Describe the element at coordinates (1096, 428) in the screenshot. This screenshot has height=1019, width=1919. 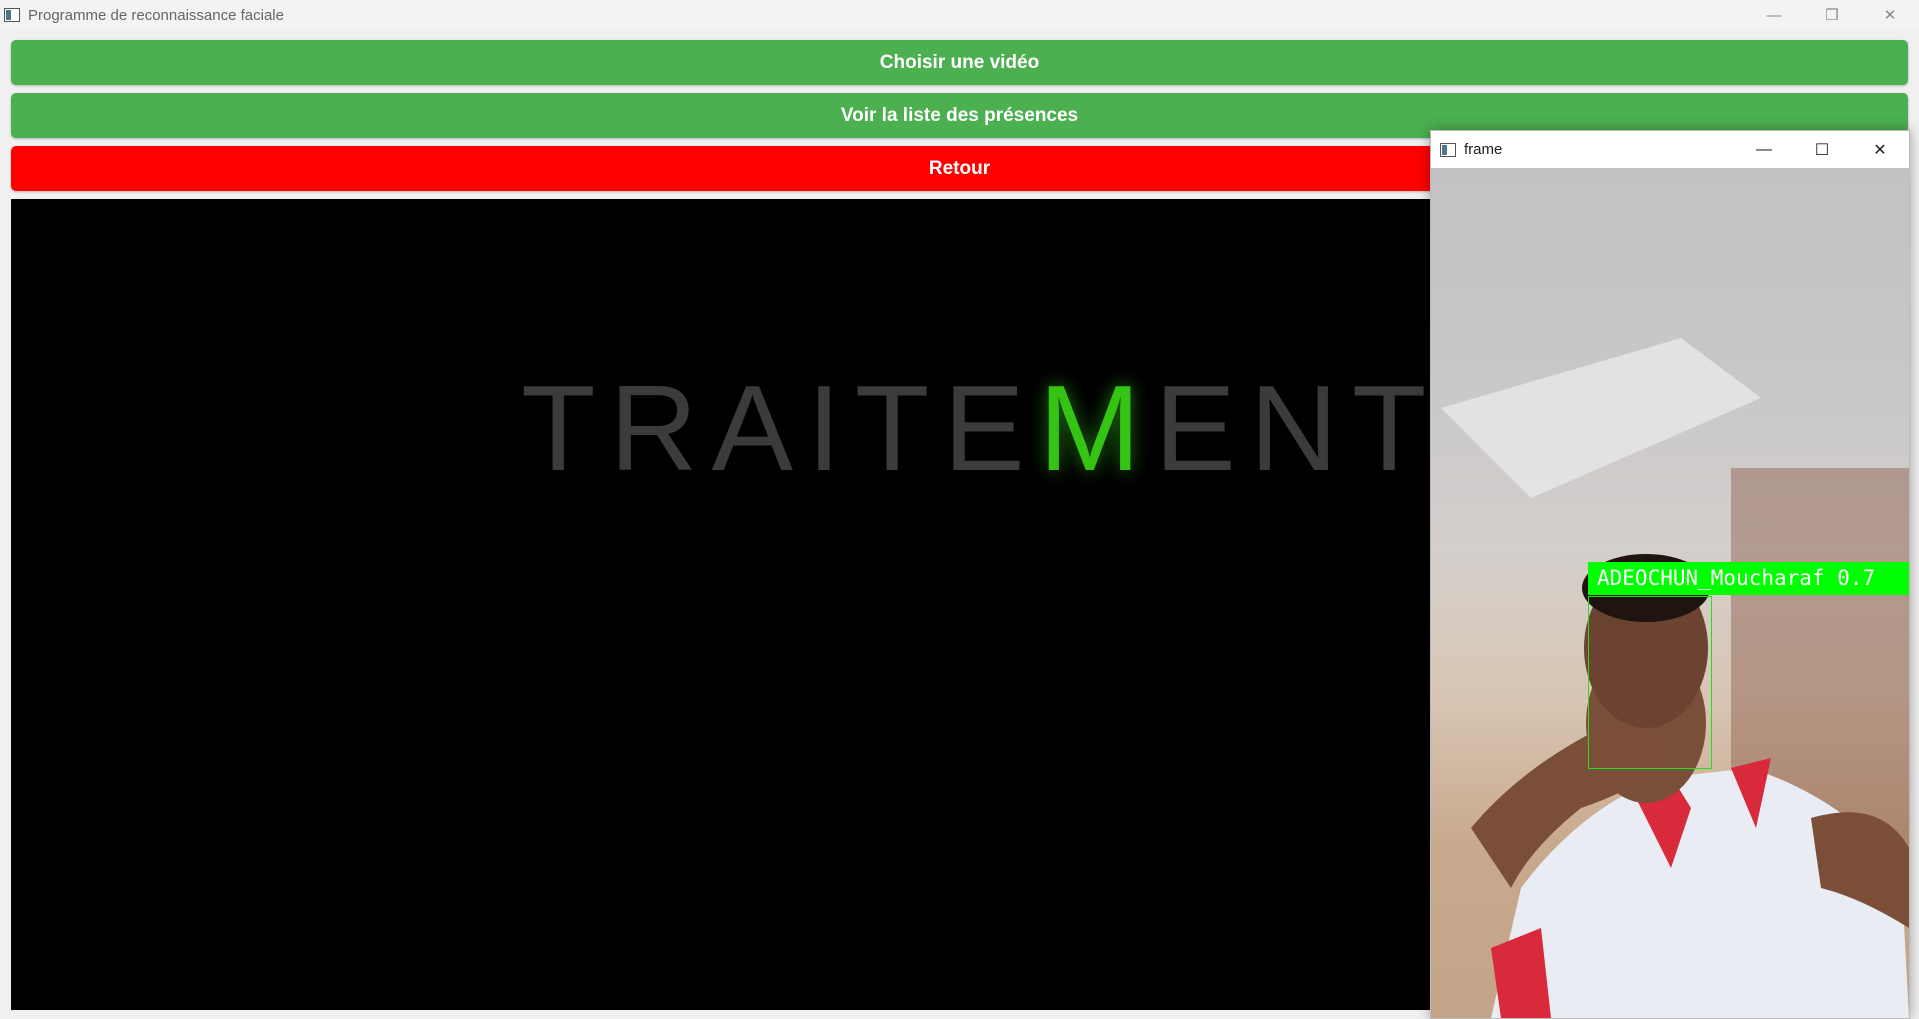
I see `processing-text-highlight: M` at that location.